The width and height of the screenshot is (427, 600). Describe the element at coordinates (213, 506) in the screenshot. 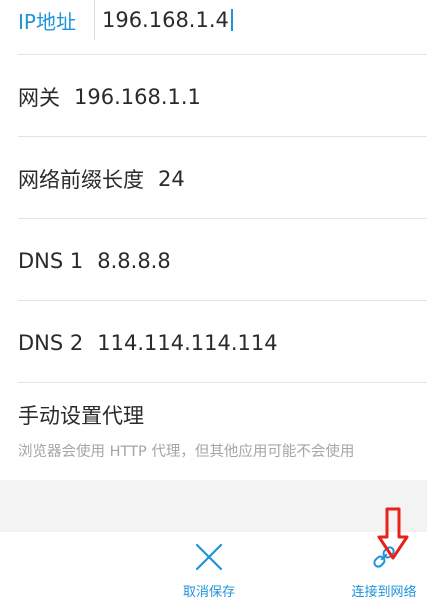

I see `section-separator` at that location.